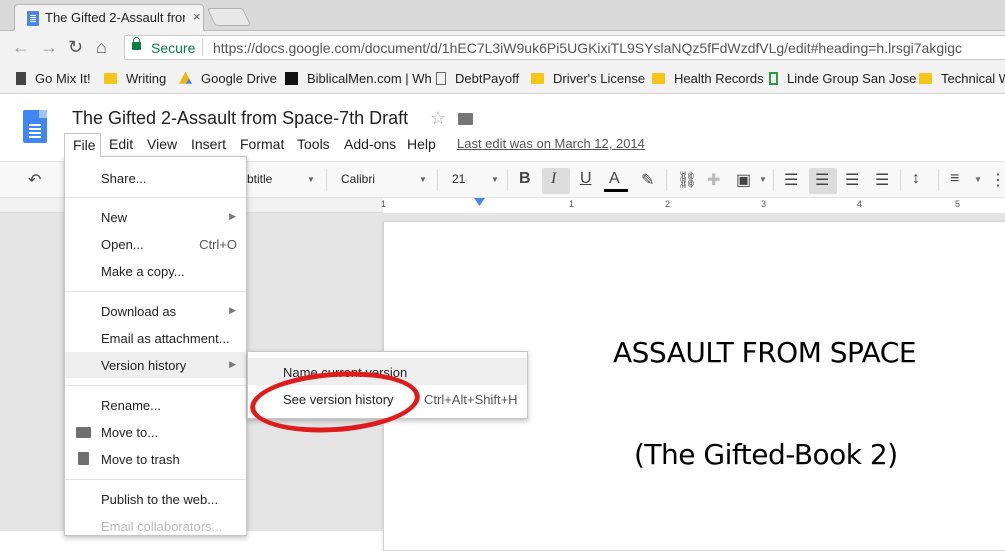 The image size is (1005, 551). What do you see at coordinates (668, 204) in the screenshot?
I see `ruler-number: 2` at bounding box center [668, 204].